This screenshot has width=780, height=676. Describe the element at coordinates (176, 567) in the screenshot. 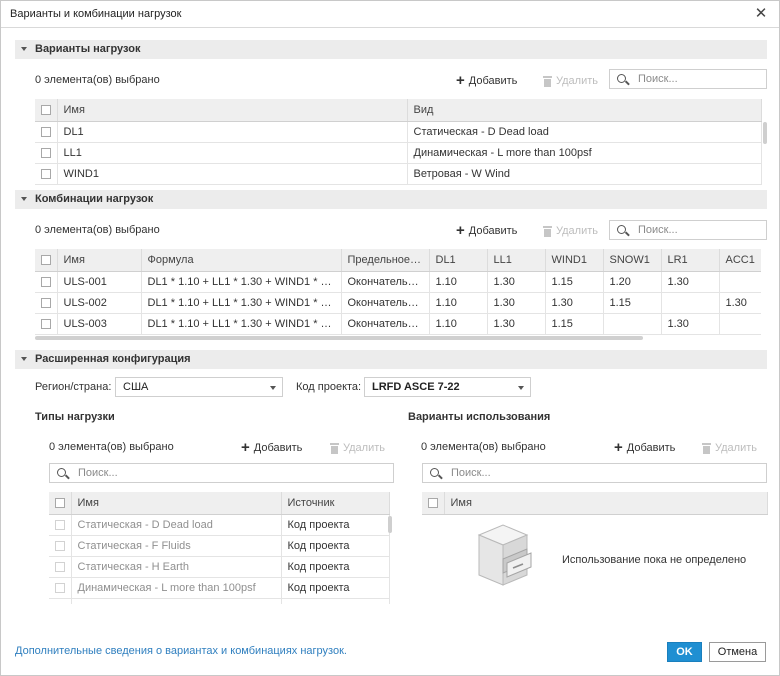

I see `cell-name: Статическая - H Earth` at that location.